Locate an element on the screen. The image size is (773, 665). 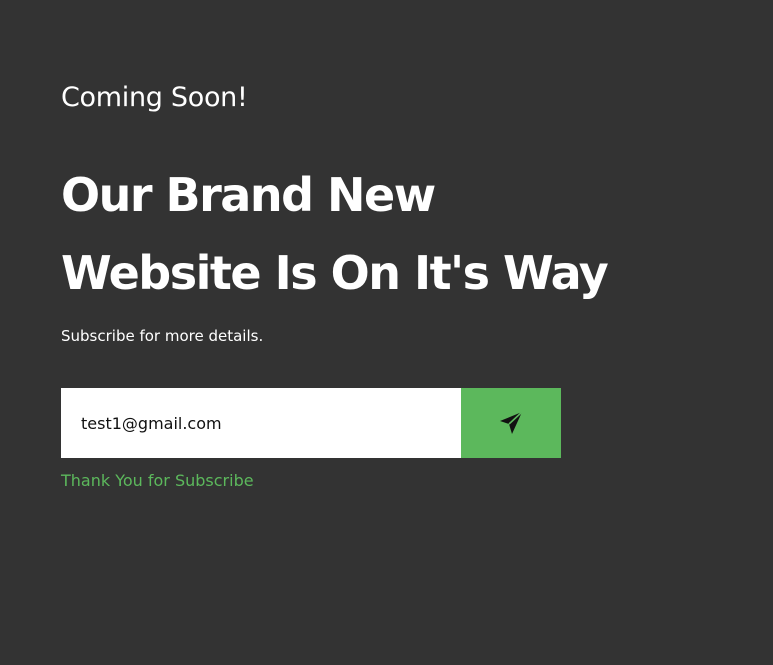
coming-soon-label: Coming Soon! is located at coordinates (154, 97).